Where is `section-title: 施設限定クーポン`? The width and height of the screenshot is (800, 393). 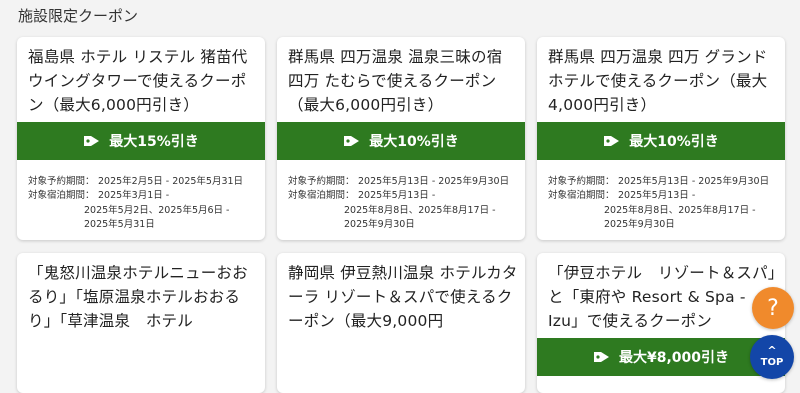 section-title: 施設限定クーポン is located at coordinates (78, 16).